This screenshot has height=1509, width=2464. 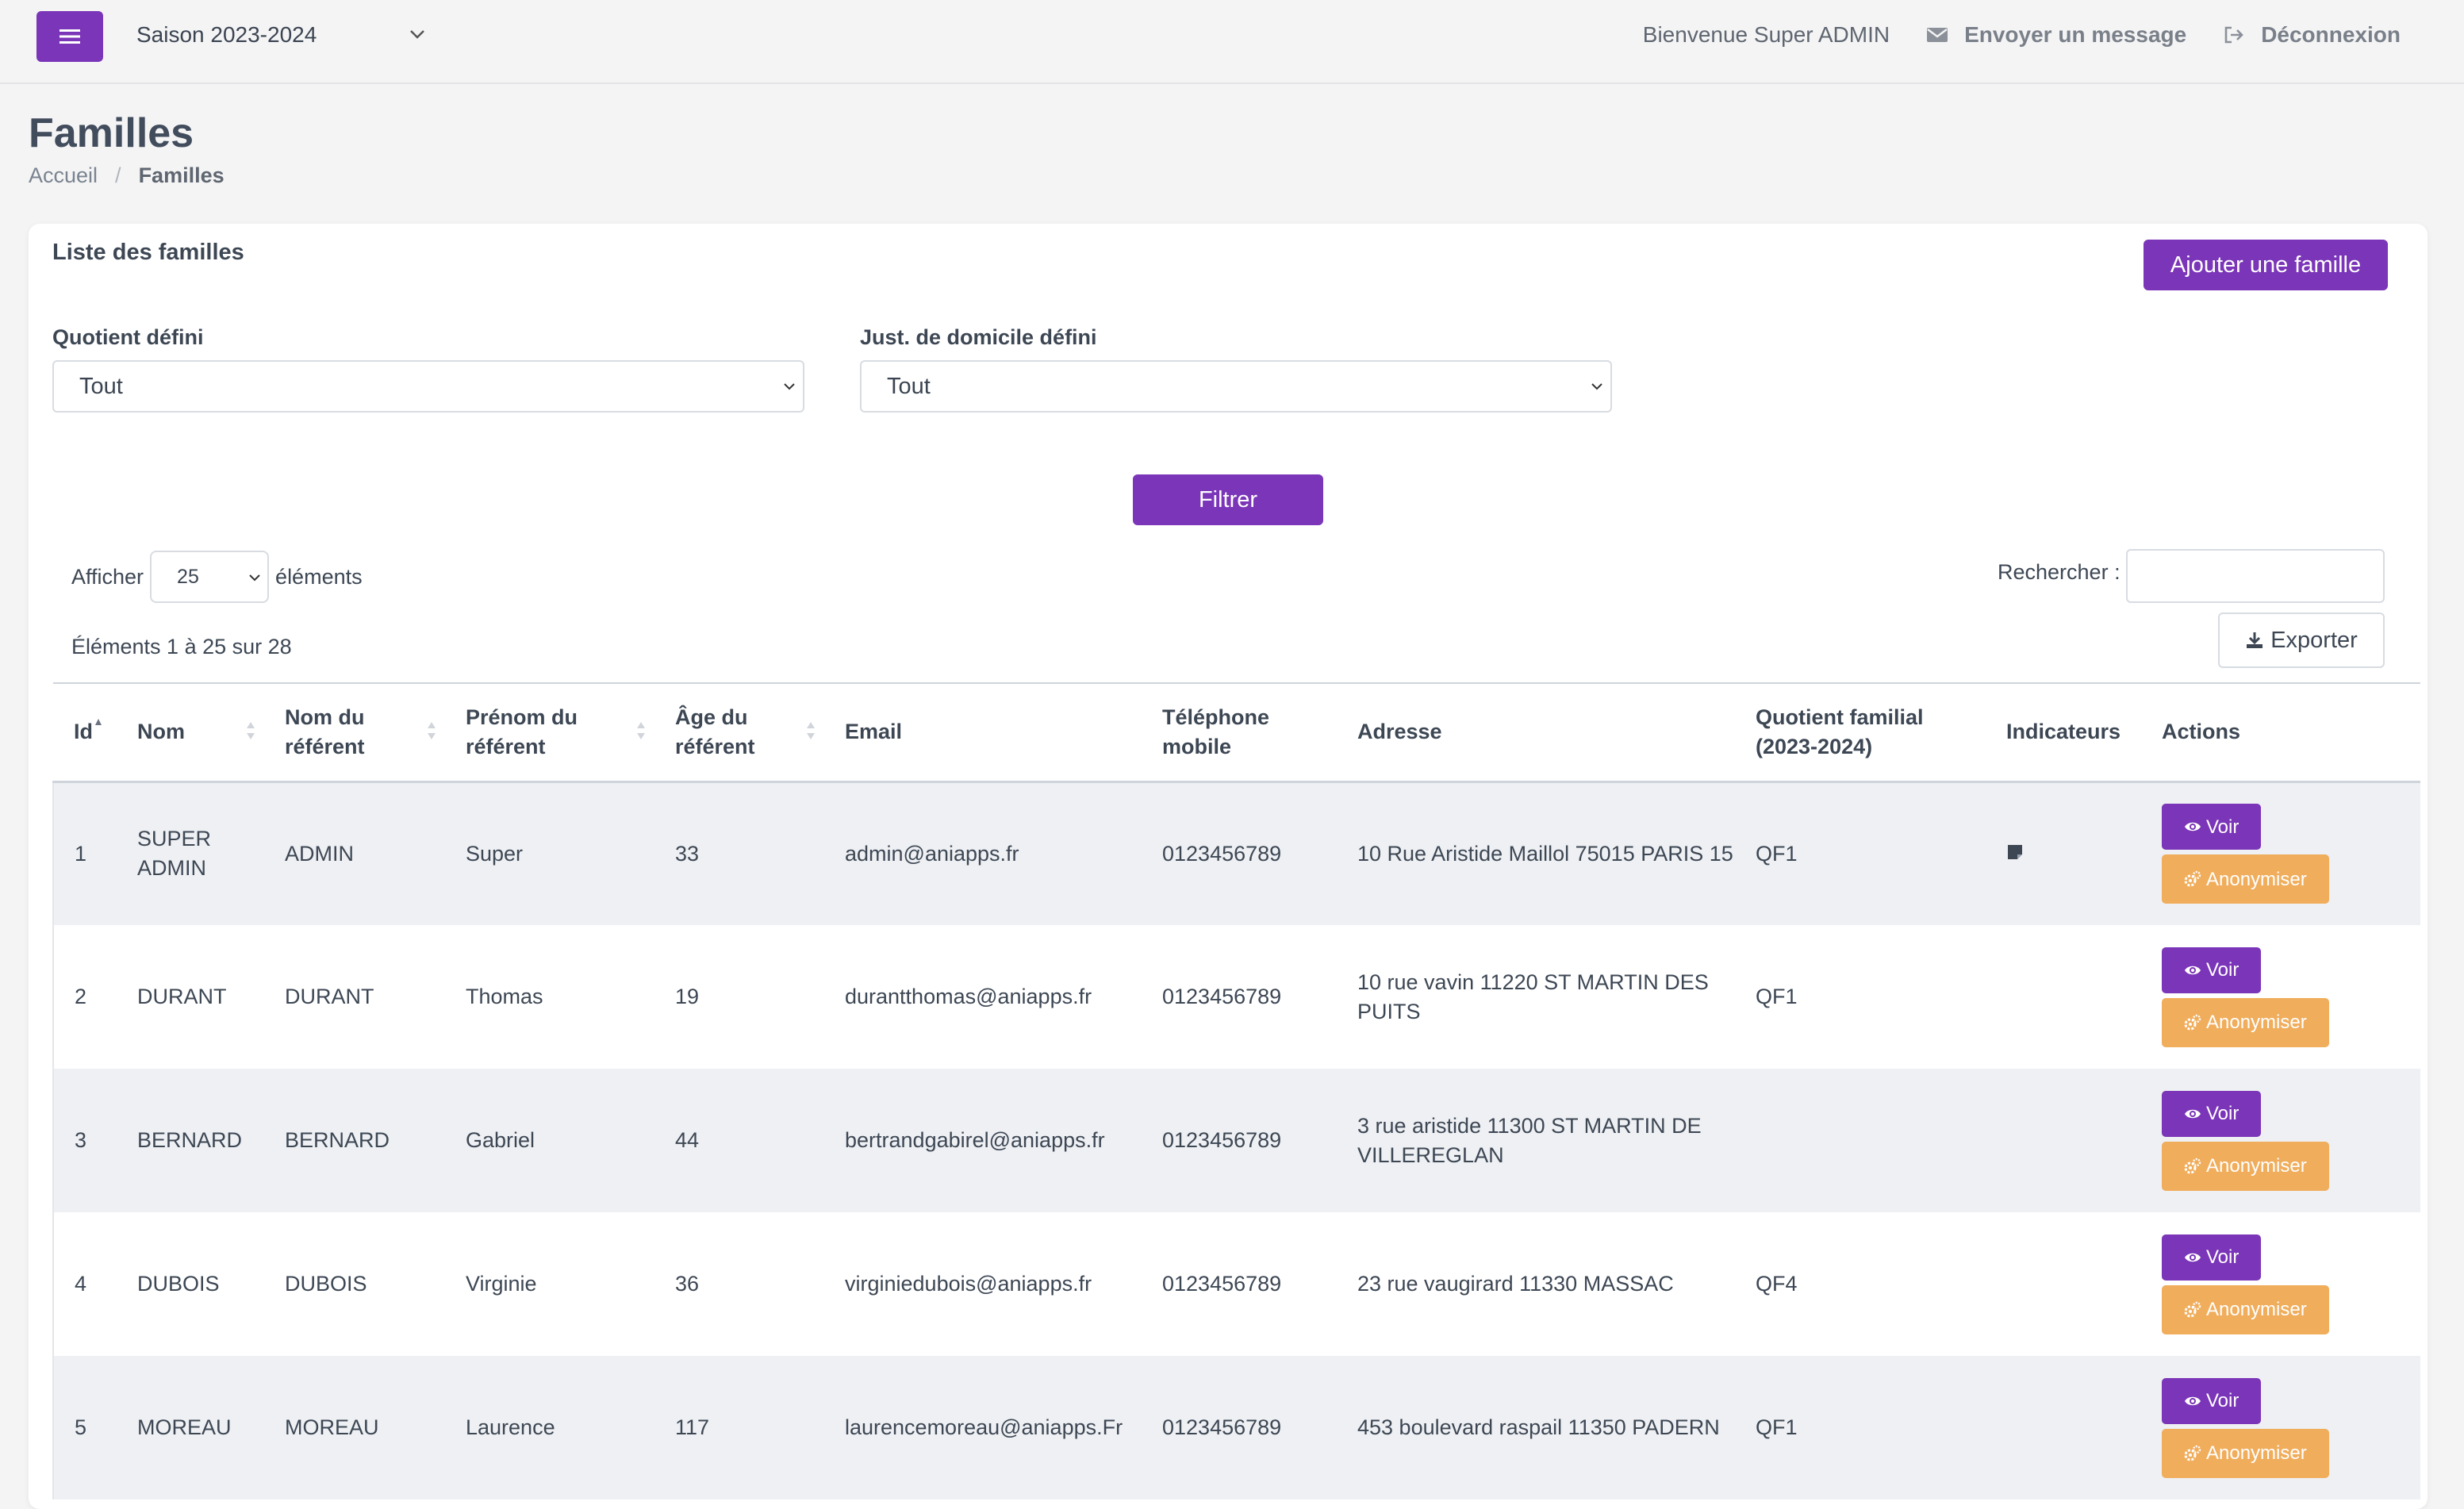 What do you see at coordinates (319, 576) in the screenshot?
I see `show-suffix: éléments` at bounding box center [319, 576].